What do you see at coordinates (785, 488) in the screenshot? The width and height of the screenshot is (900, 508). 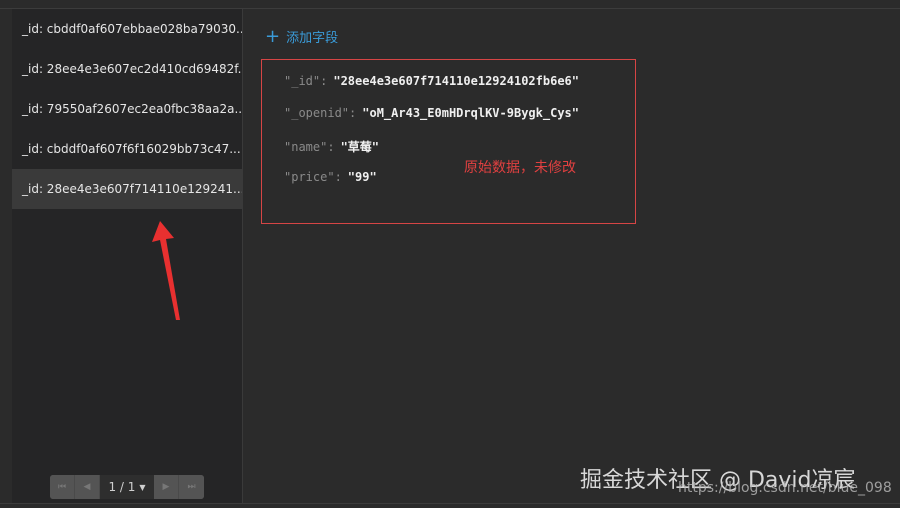 I see `watermark-url: https://blog.csdn.net/blue_098` at bounding box center [785, 488].